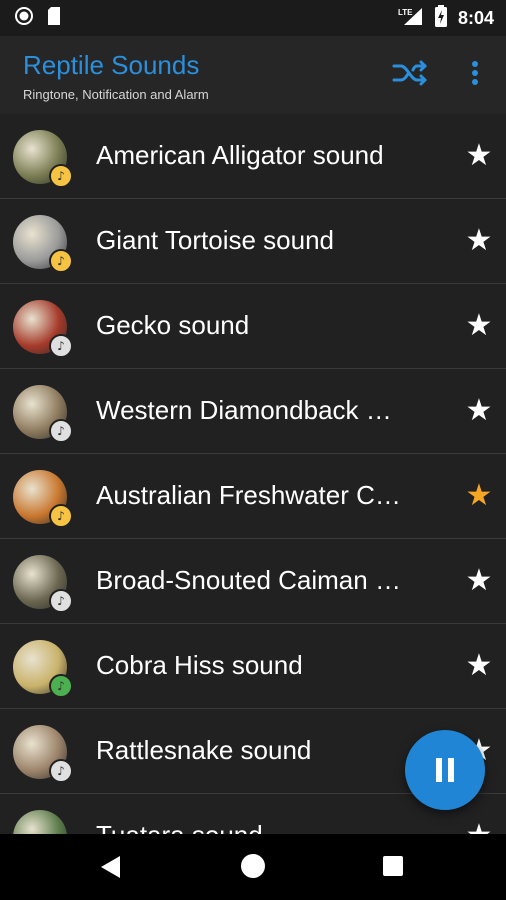 Image resolution: width=506 pixels, height=900 pixels. Describe the element at coordinates (393, 866) in the screenshot. I see `recents-icon` at that location.